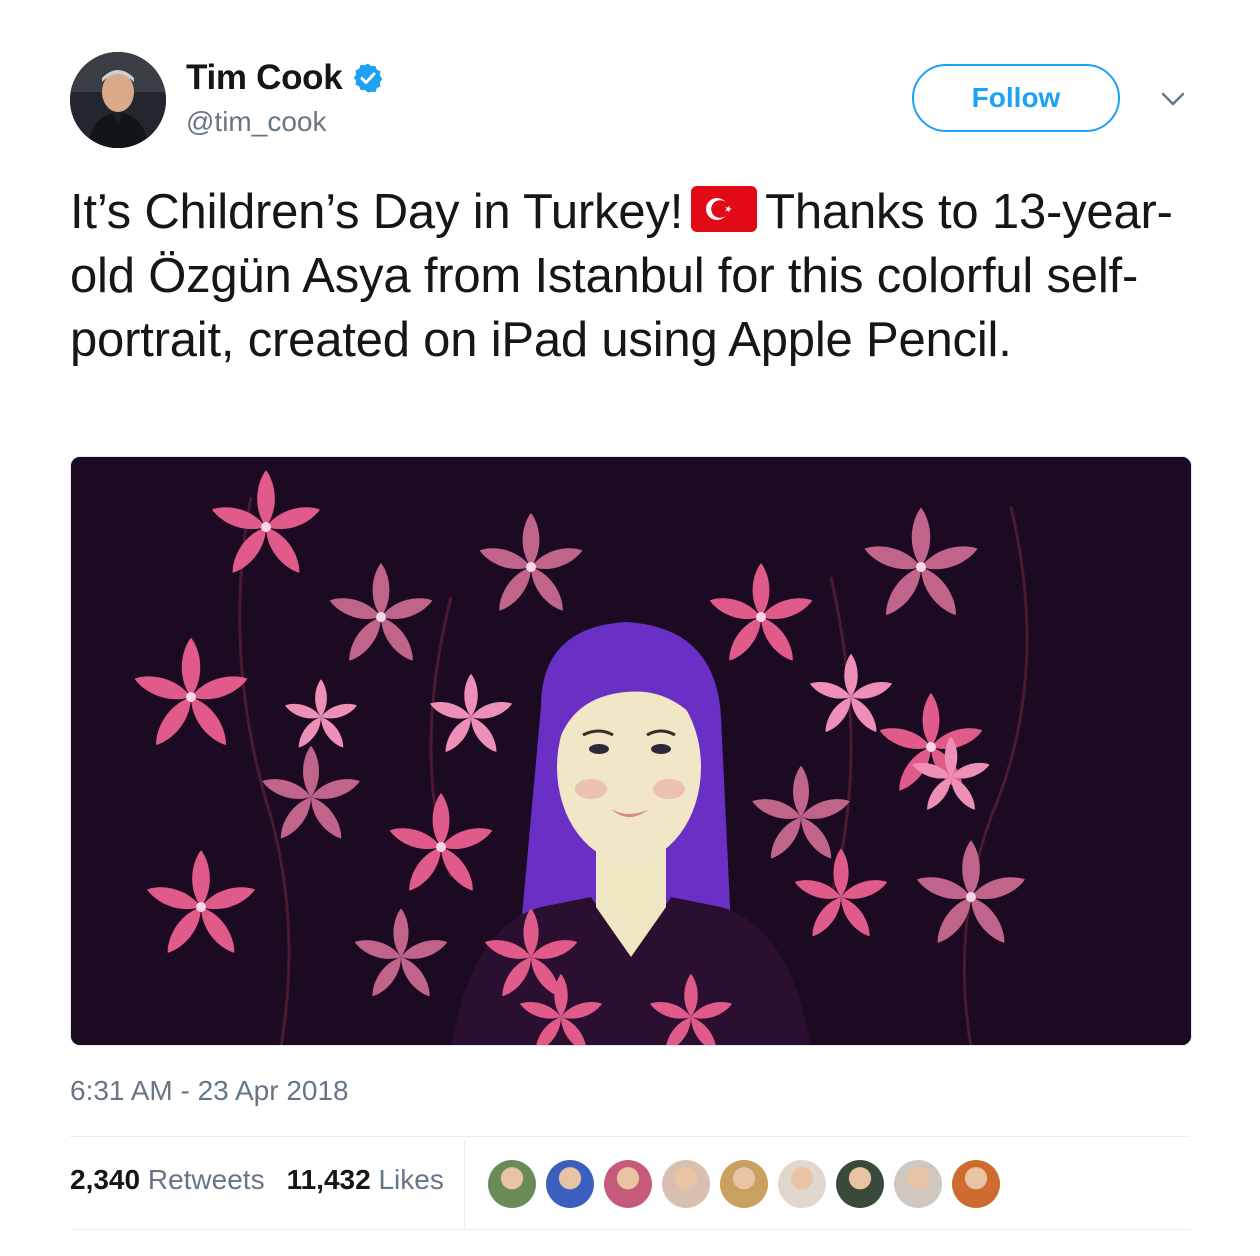  Describe the element at coordinates (1016, 98) in the screenshot. I see `follow-button: Follow` at that location.